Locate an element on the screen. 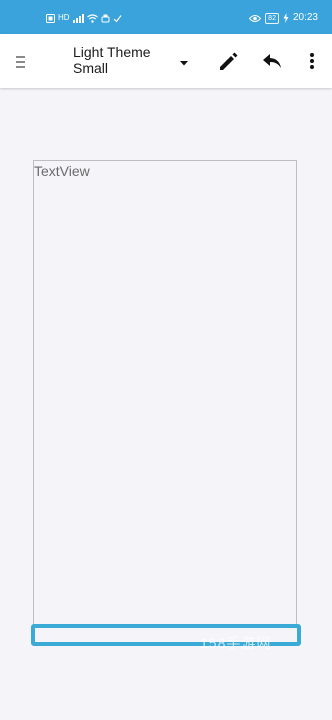 This screenshot has height=720, width=332. status-bar: HD 82 20:23 is located at coordinates (166, 17).